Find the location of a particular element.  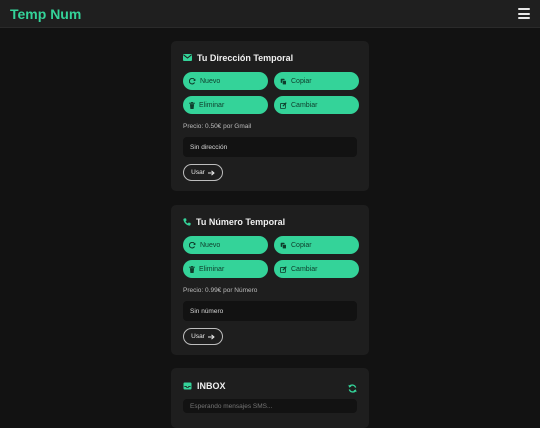

inbox-icon is located at coordinates (187, 385).